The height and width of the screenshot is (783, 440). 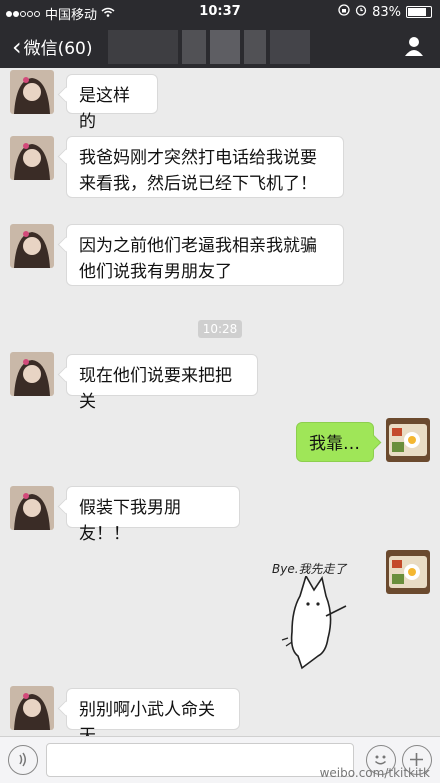 I want to click on message-text: 是这样的, so click(x=104, y=109).